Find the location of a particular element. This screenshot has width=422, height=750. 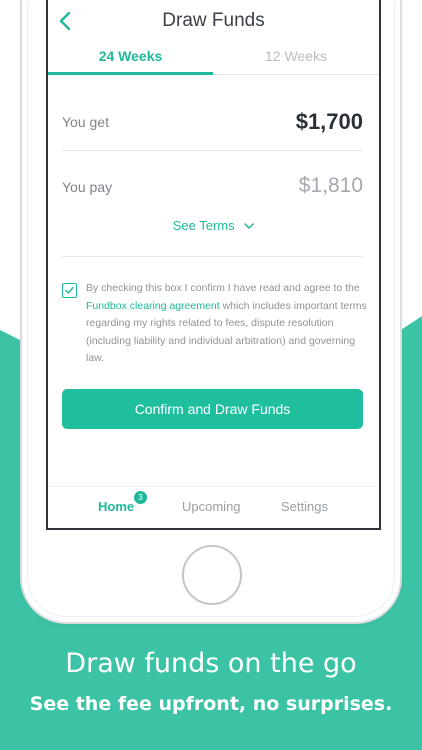

see-terms-label: See Terms is located at coordinates (203, 225).